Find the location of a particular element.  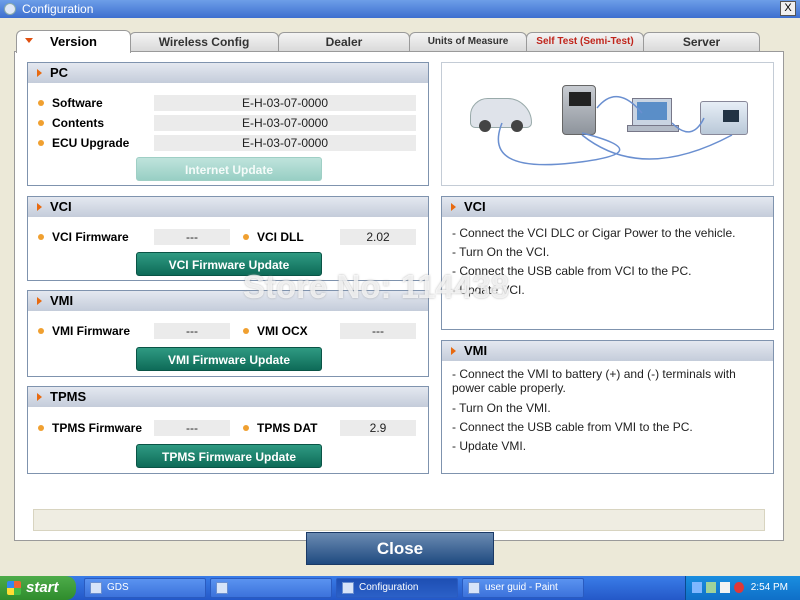

tab-version-label: Version is located at coordinates (73, 41).